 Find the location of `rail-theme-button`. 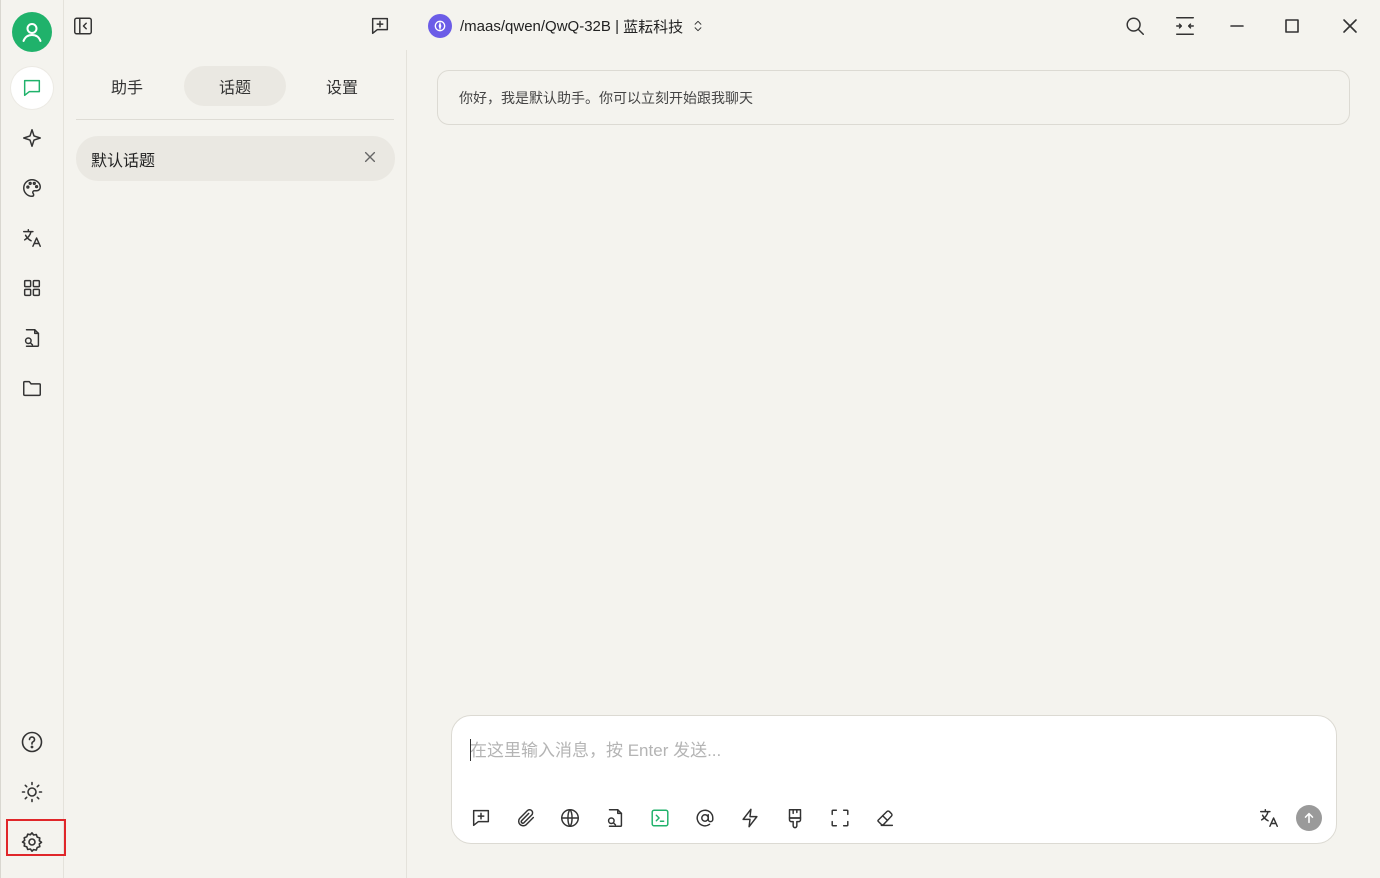

rail-theme-button is located at coordinates (32, 792).